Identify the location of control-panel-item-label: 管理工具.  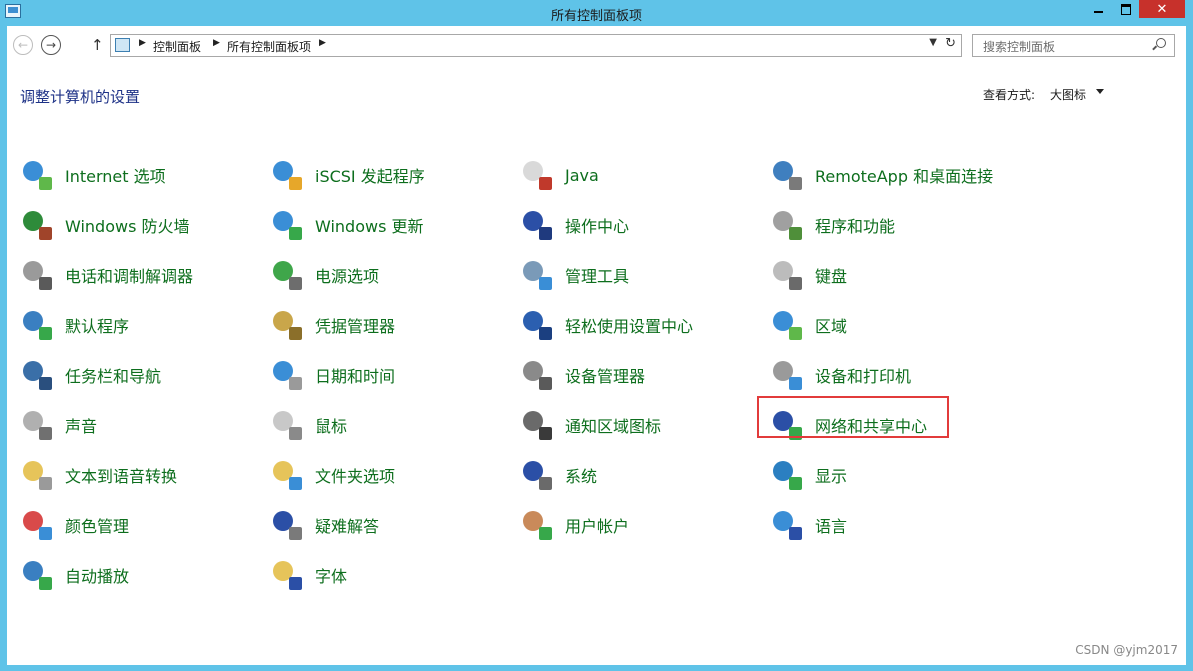
(597, 275).